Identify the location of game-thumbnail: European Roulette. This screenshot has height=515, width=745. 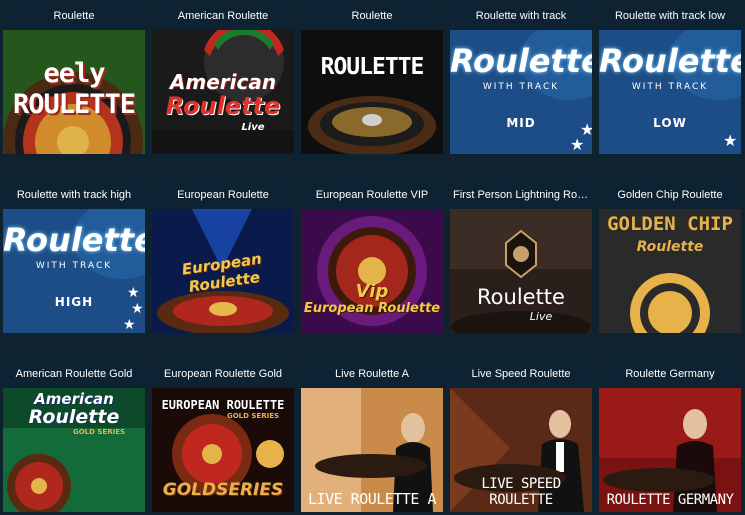
(223, 271).